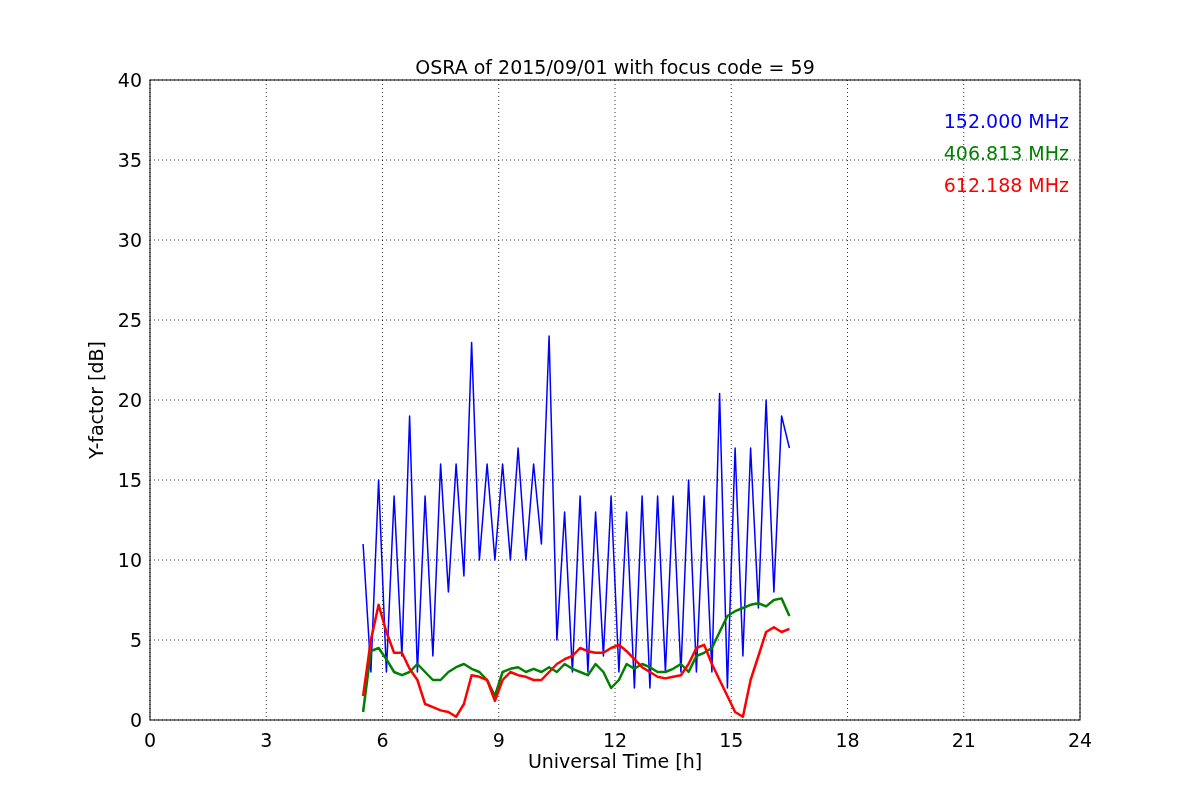 The height and width of the screenshot is (800, 1200). I want to click on x-tick-label: 24, so click(1080, 740).